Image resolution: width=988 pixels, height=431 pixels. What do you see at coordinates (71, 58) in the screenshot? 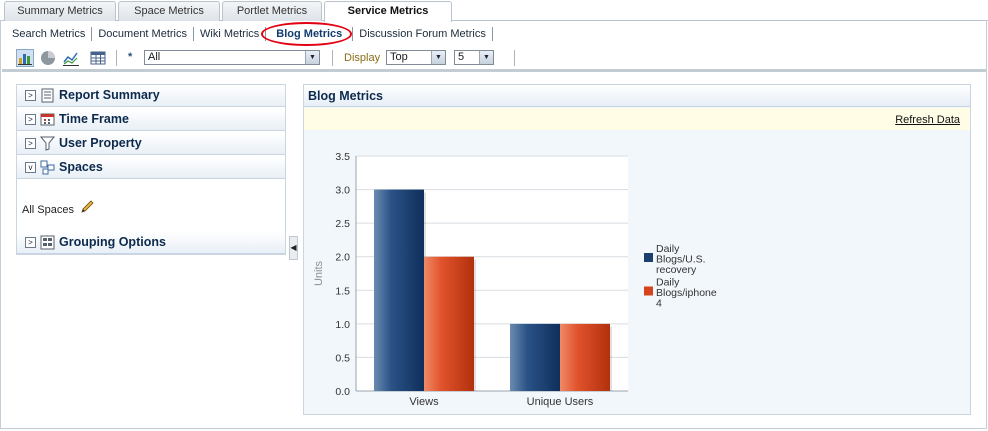
I see `line-chart-icon` at bounding box center [71, 58].